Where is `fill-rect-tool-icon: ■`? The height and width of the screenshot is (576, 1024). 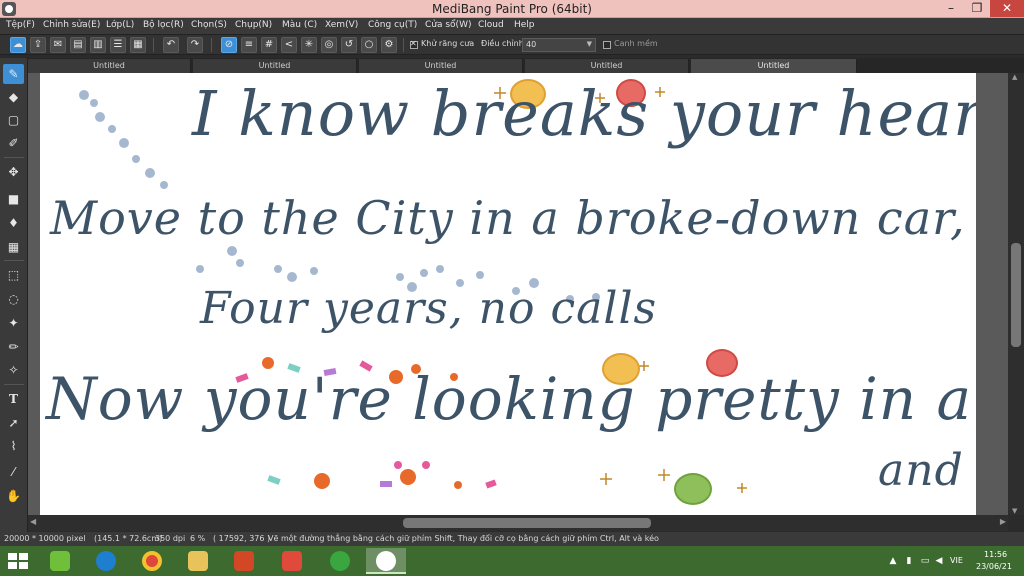 fill-rect-tool-icon: ■ is located at coordinates (13, 199).